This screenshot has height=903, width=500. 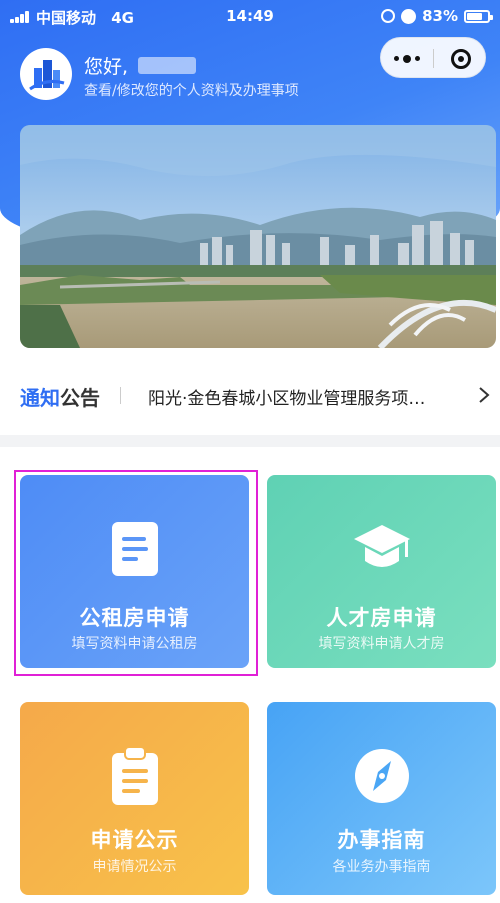 I want to click on chevron-right-icon, so click(x=484, y=395).